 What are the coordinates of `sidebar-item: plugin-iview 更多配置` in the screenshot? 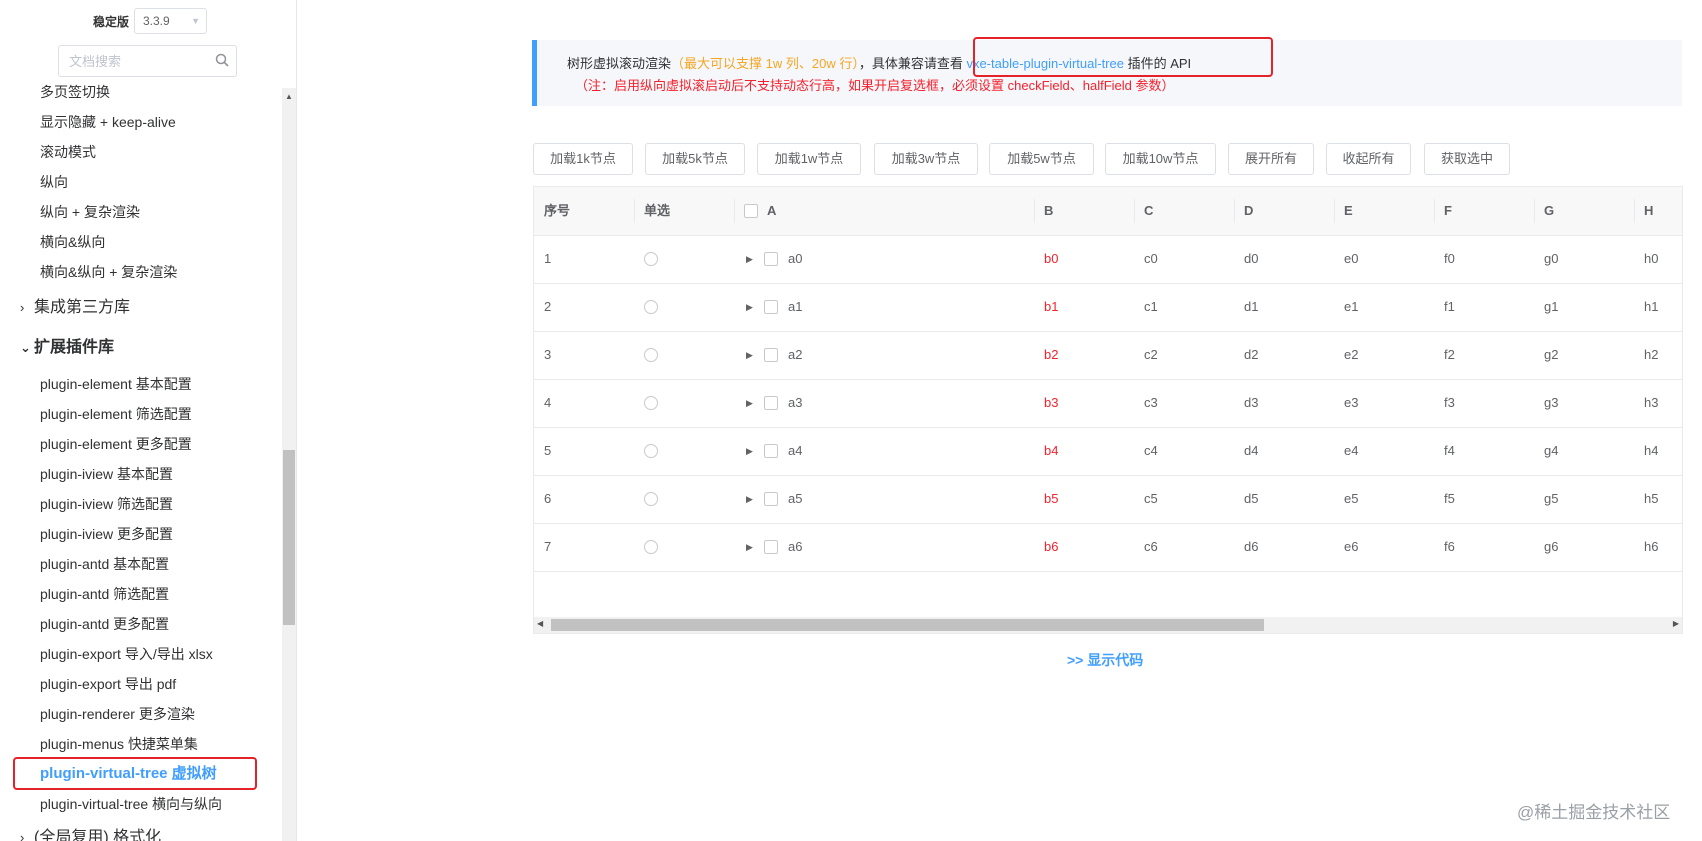 It's located at (106, 534).